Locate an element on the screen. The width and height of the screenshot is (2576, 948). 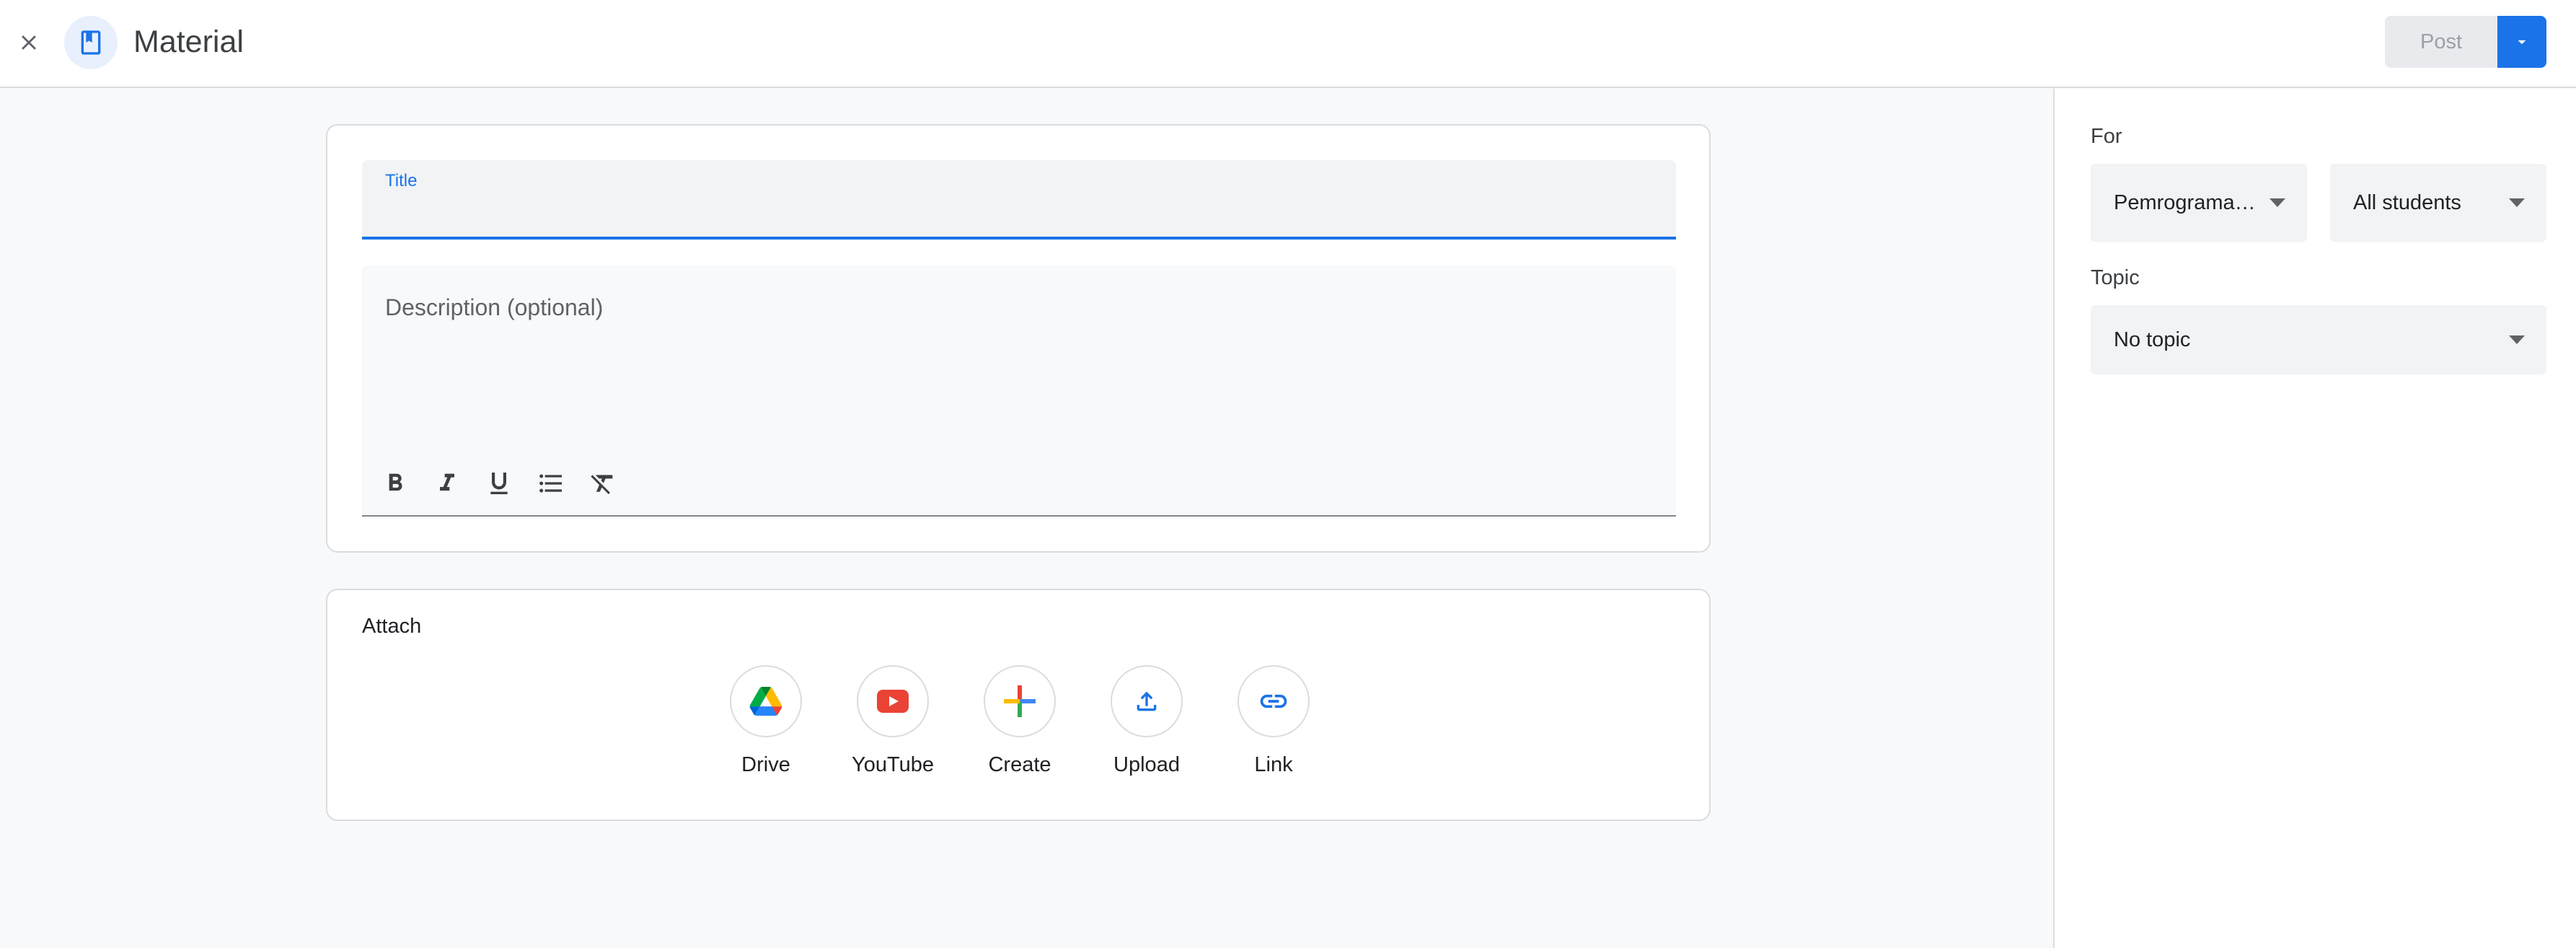
attach-drive-button: Drive is located at coordinates (765, 721).